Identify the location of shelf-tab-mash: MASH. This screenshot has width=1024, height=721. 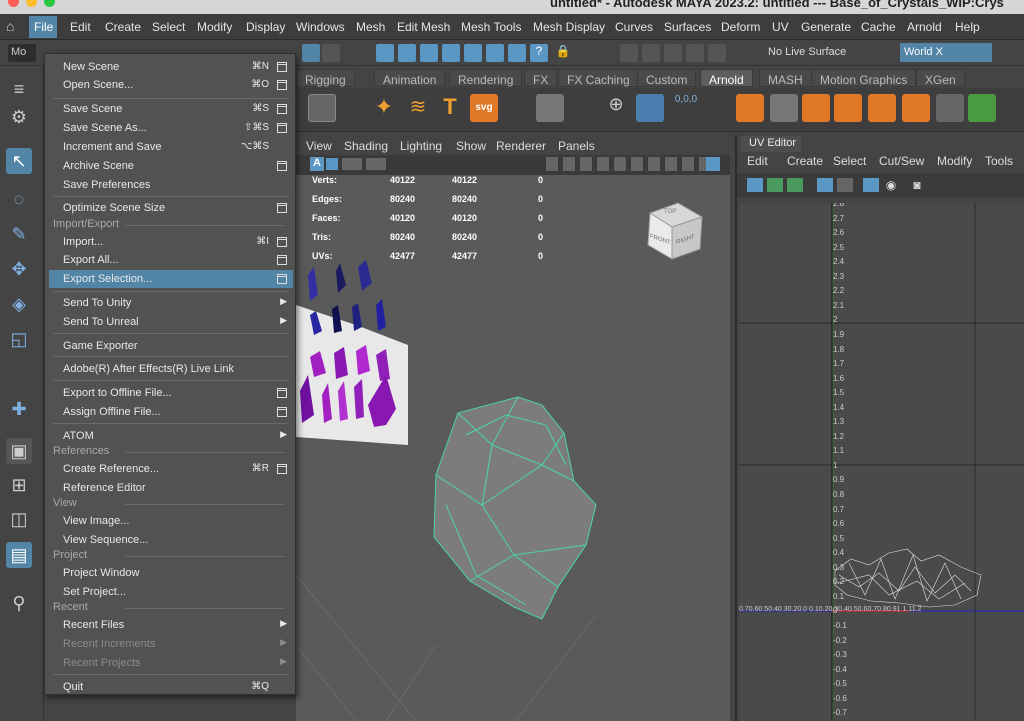
(785, 78).